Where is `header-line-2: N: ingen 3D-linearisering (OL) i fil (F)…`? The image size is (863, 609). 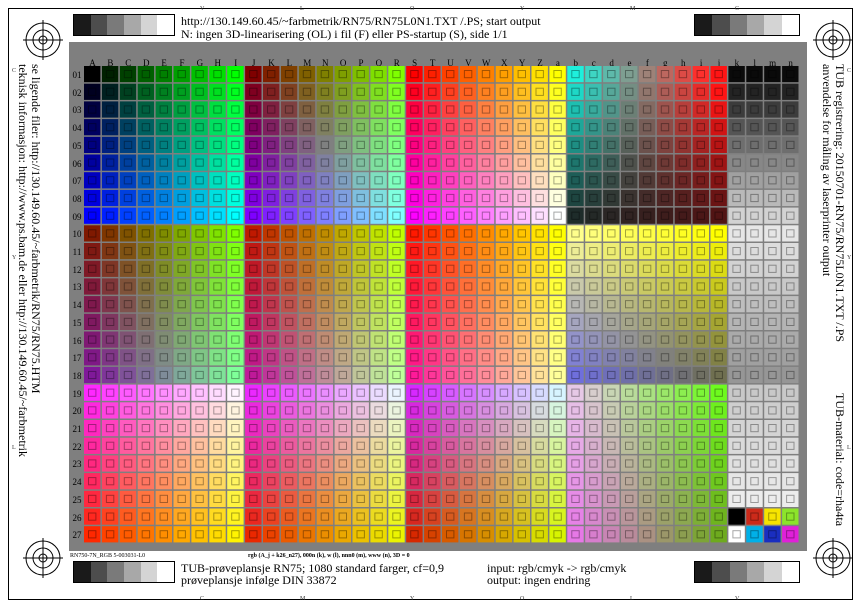 header-line-2: N: ingen 3D-linearisering (OL) i fil (F)… is located at coordinates (344, 34).